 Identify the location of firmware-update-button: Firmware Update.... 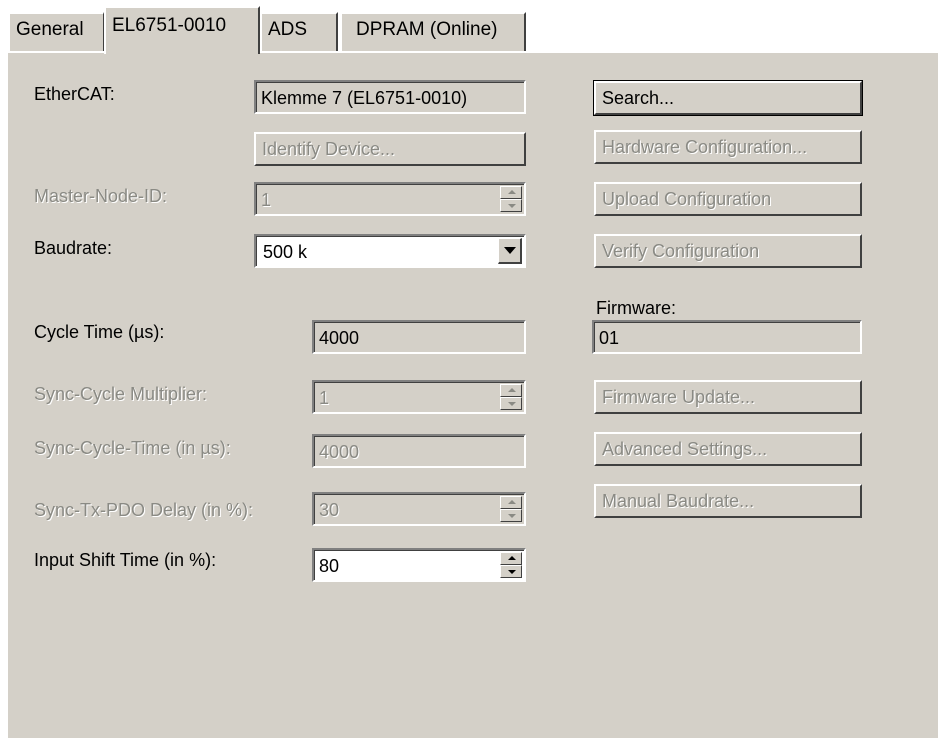
(728, 397).